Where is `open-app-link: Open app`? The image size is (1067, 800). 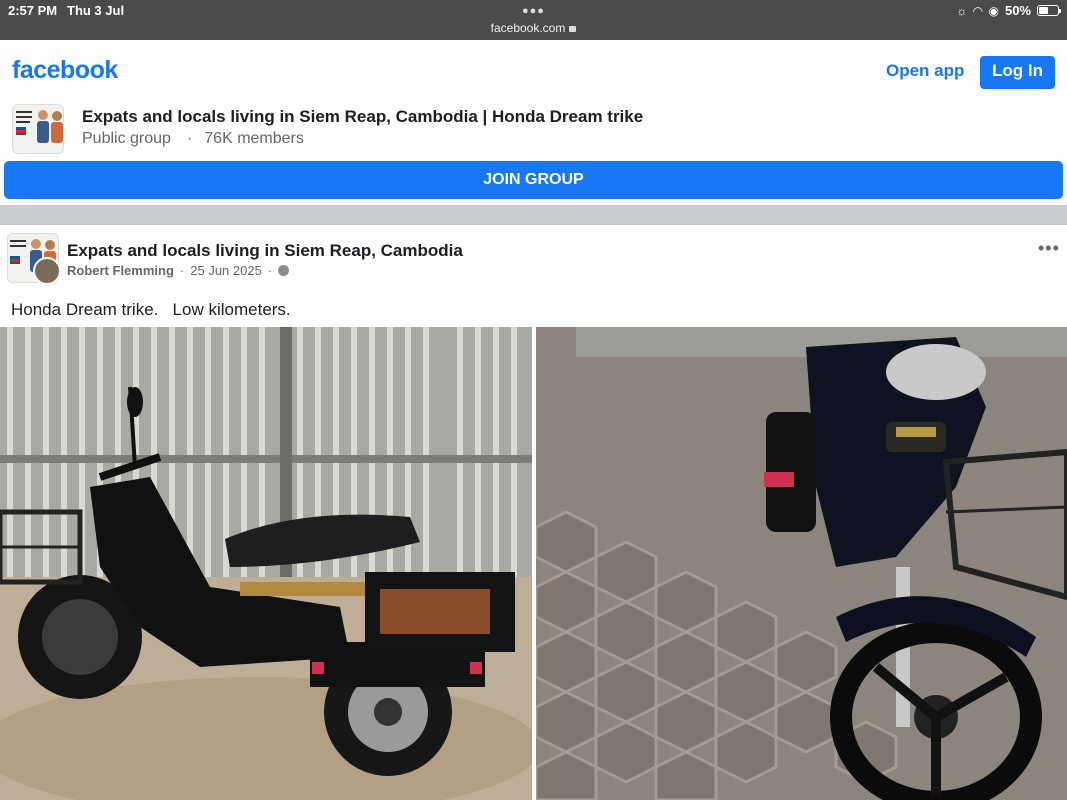 open-app-link: Open app is located at coordinates (925, 71).